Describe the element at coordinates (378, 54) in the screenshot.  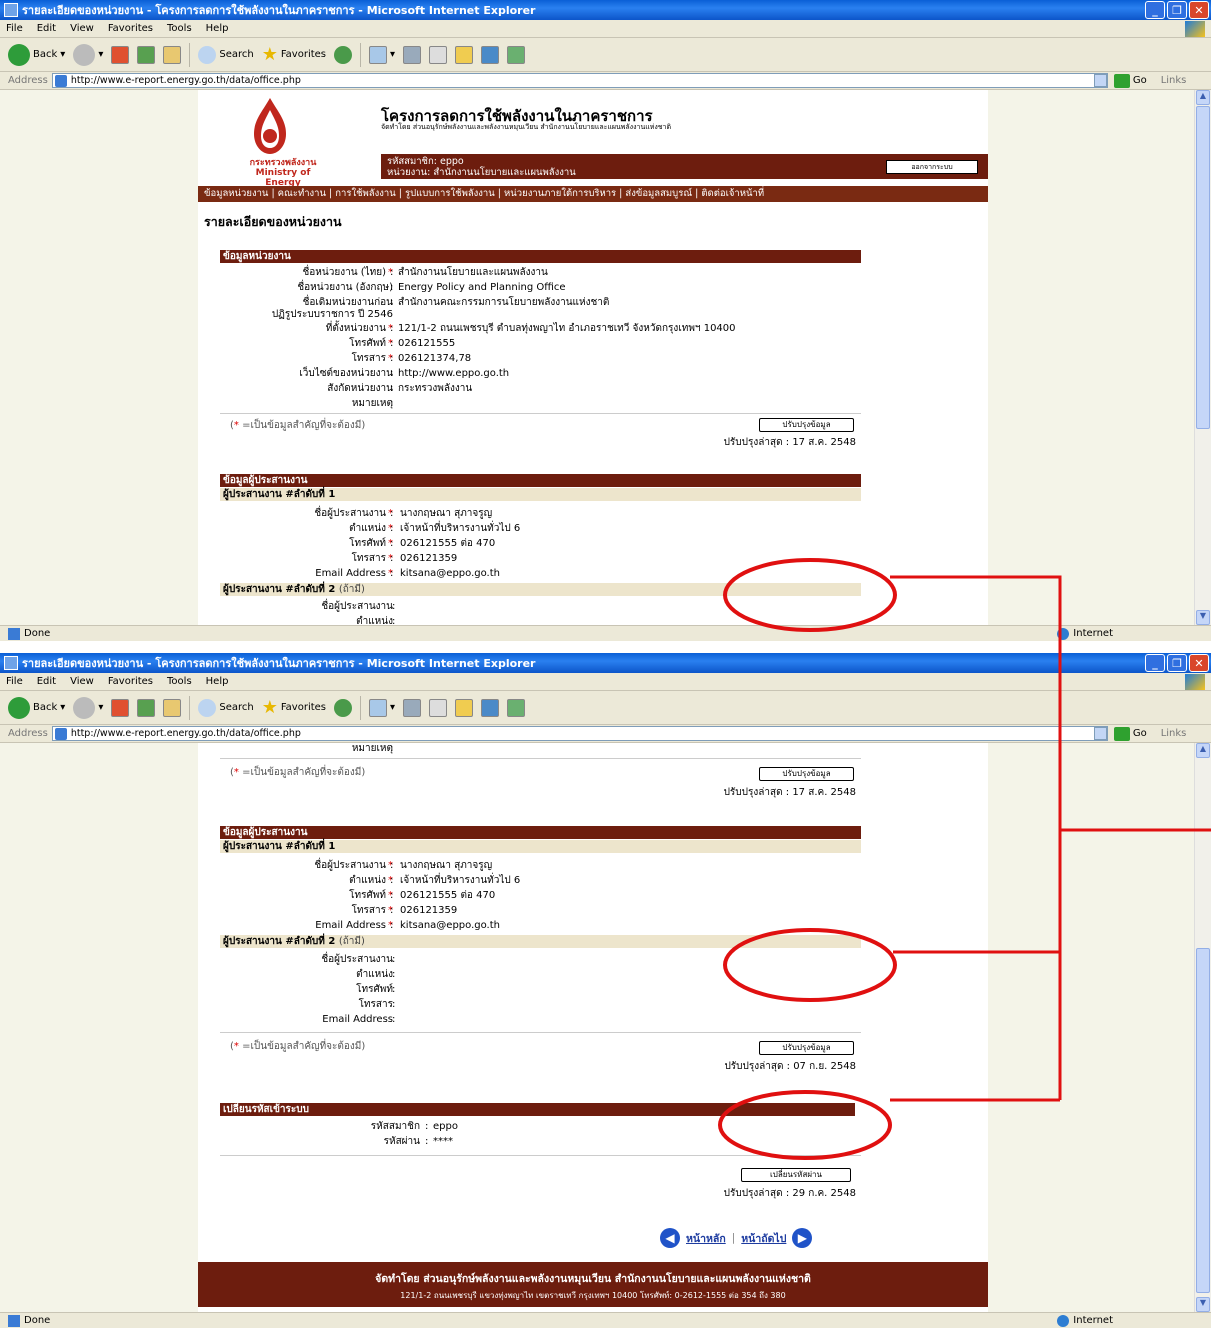
I see `mail-icon` at that location.